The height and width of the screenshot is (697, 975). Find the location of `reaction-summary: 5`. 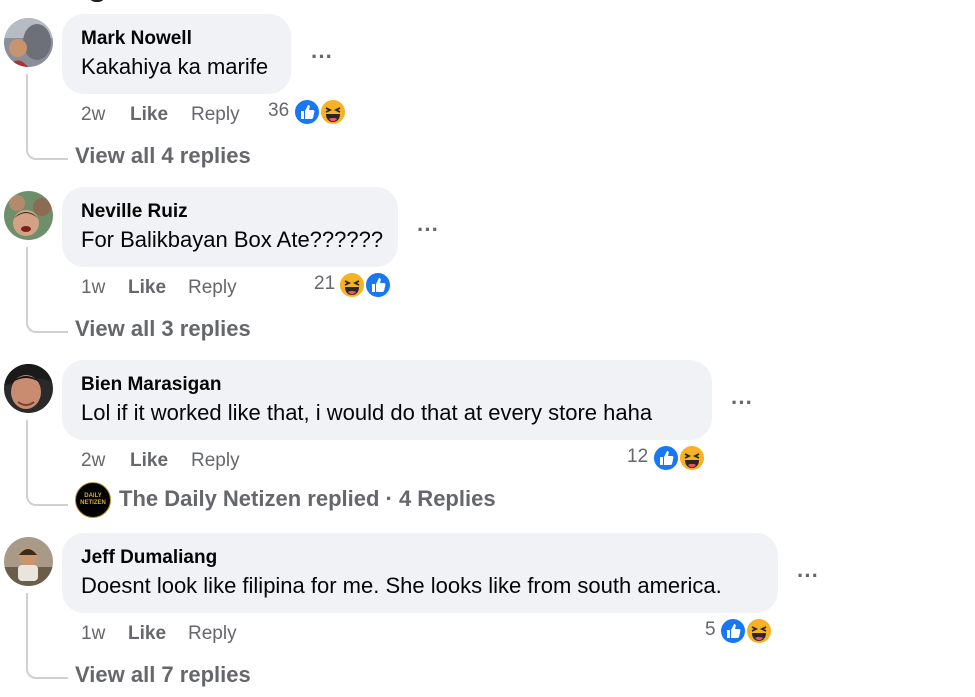

reaction-summary: 5 is located at coordinates (740, 632).